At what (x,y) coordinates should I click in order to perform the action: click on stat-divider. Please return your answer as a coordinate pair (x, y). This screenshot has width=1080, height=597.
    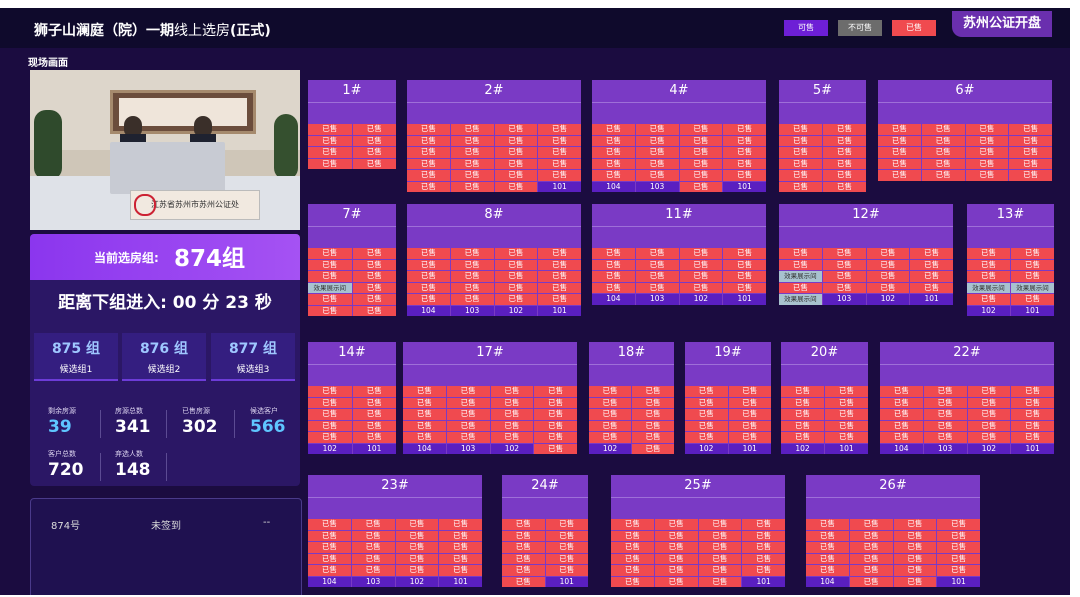
    Looking at the image, I should click on (100, 424).